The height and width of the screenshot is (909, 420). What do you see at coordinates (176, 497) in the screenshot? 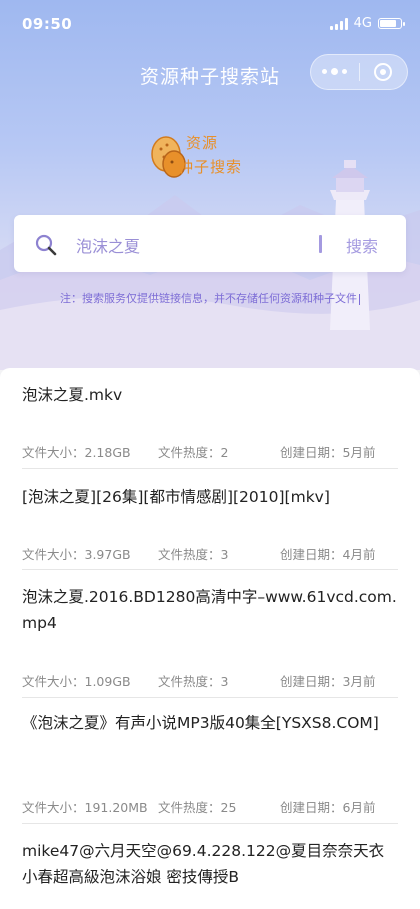
I see `result-title: [泡沫之夏][26集][都市情感剧][2010][mkv]` at bounding box center [176, 497].